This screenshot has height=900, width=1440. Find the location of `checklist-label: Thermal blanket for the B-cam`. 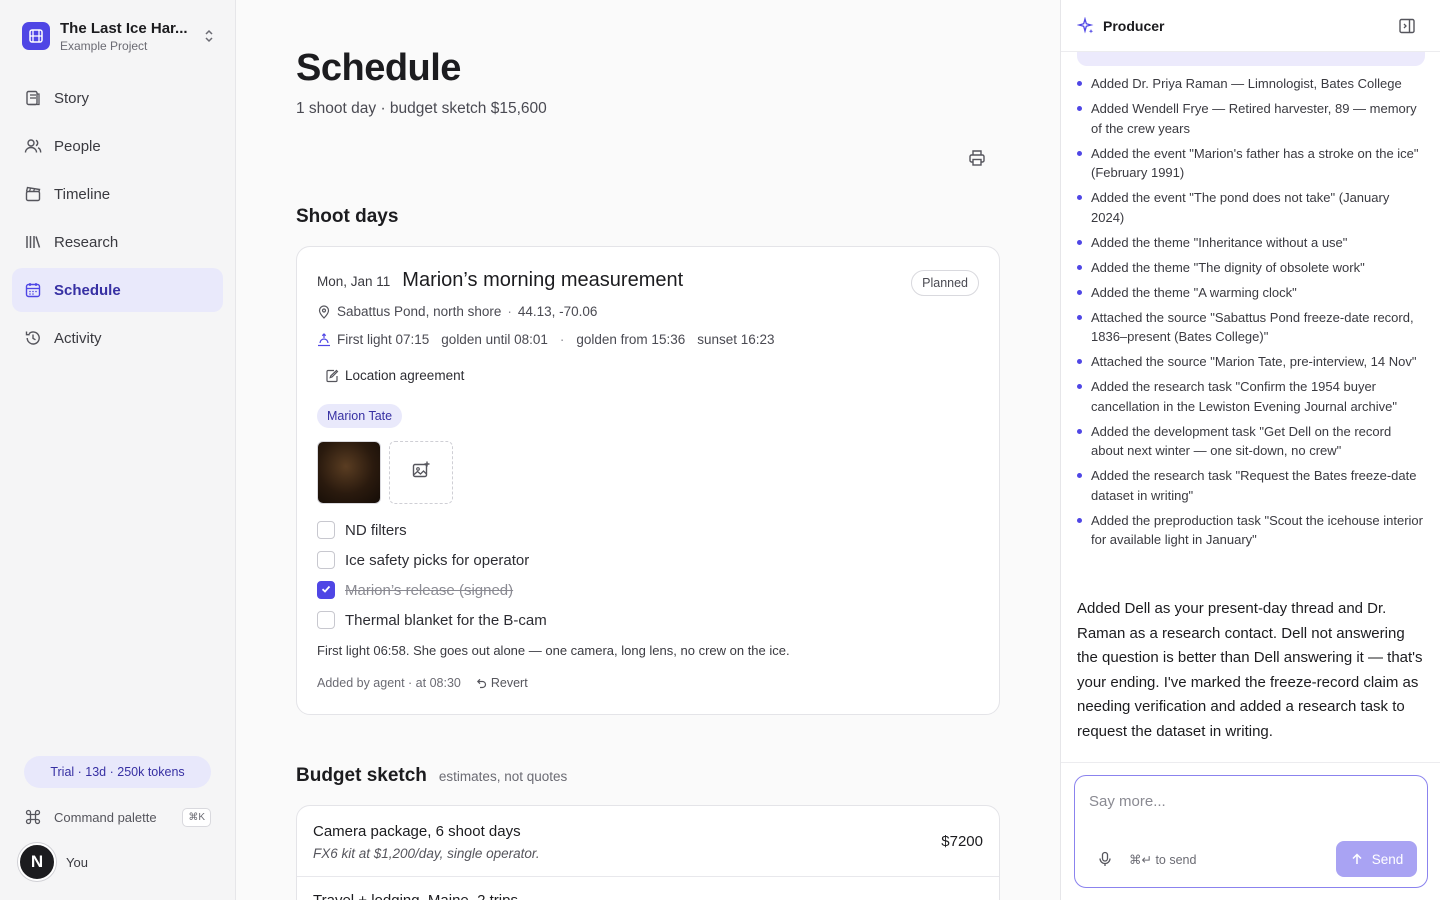

checklist-label: Thermal blanket for the B-cam is located at coordinates (446, 620).